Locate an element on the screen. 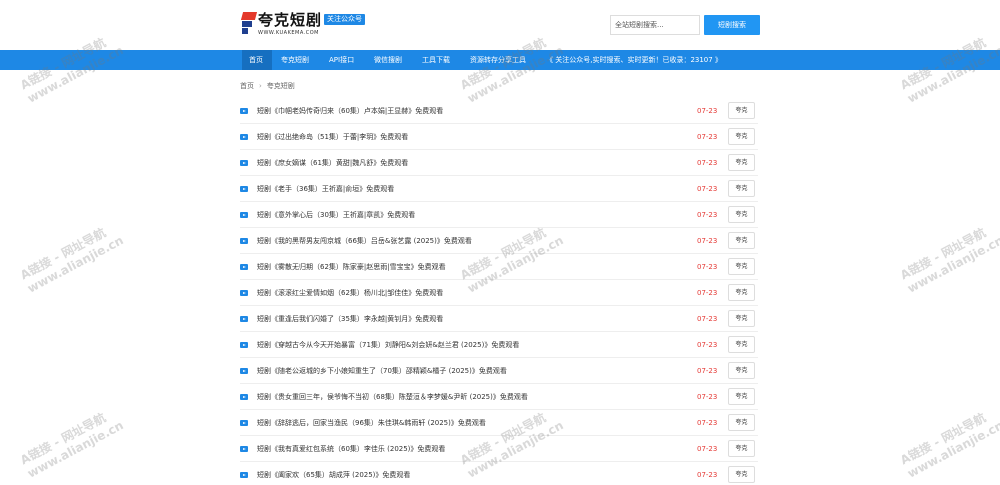  drama-title-link: 短剧《庶女嫡谋（61集）黄甜|魏凡舒》免费观看 is located at coordinates (332, 163).